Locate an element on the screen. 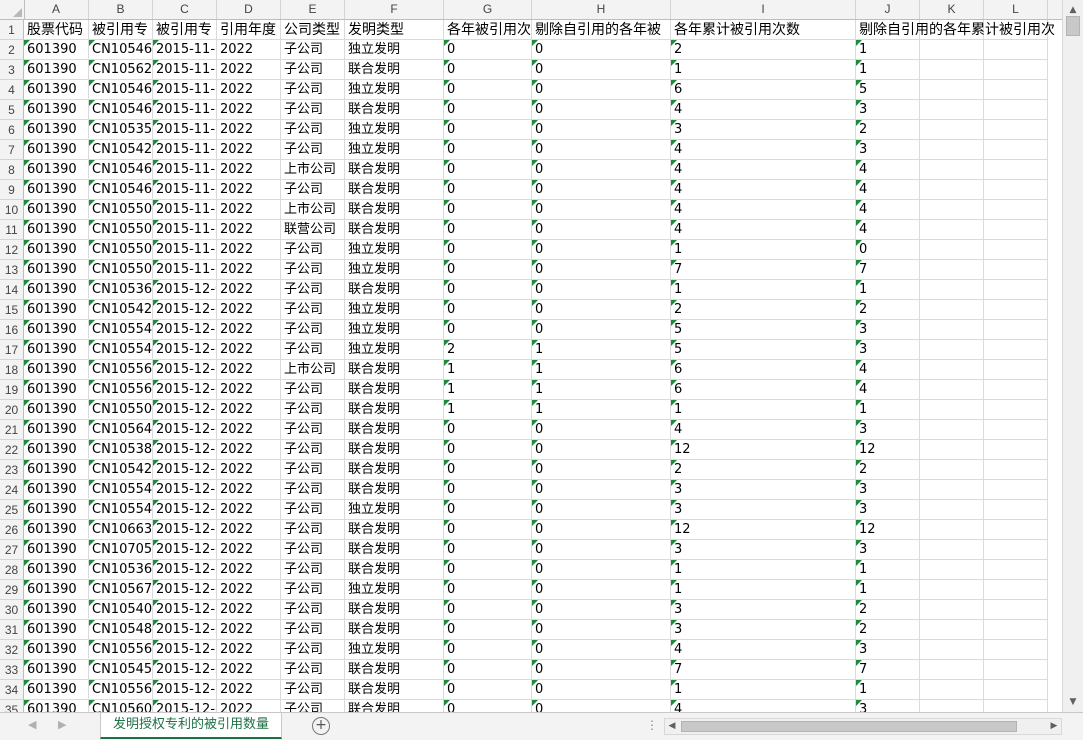 The width and height of the screenshot is (1083, 740). data-cell: 联营公司 is located at coordinates (313, 230).